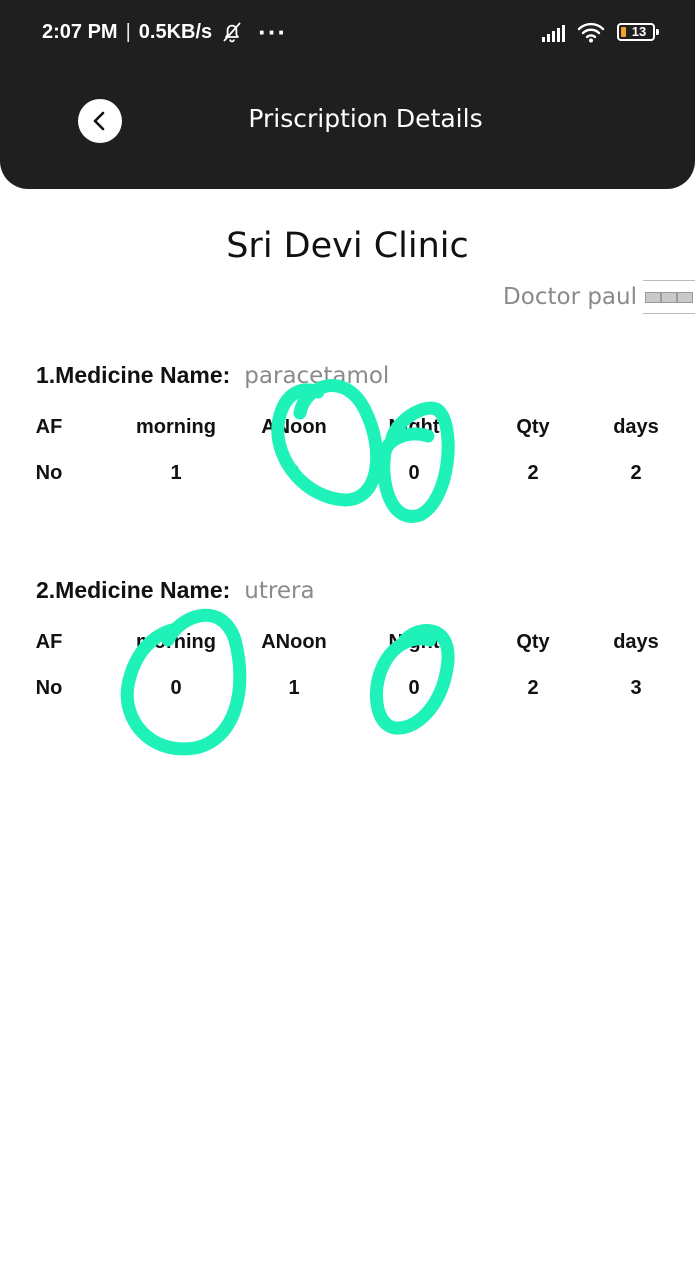 The image size is (695, 1280). Describe the element at coordinates (636, 473) in the screenshot. I see `value-days: 2` at that location.